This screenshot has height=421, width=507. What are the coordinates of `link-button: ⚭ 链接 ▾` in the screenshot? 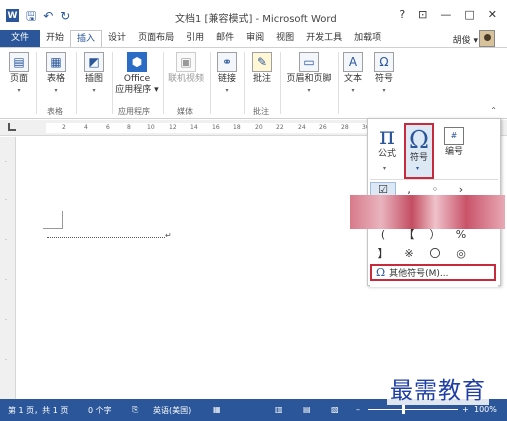 It's located at (227, 74).